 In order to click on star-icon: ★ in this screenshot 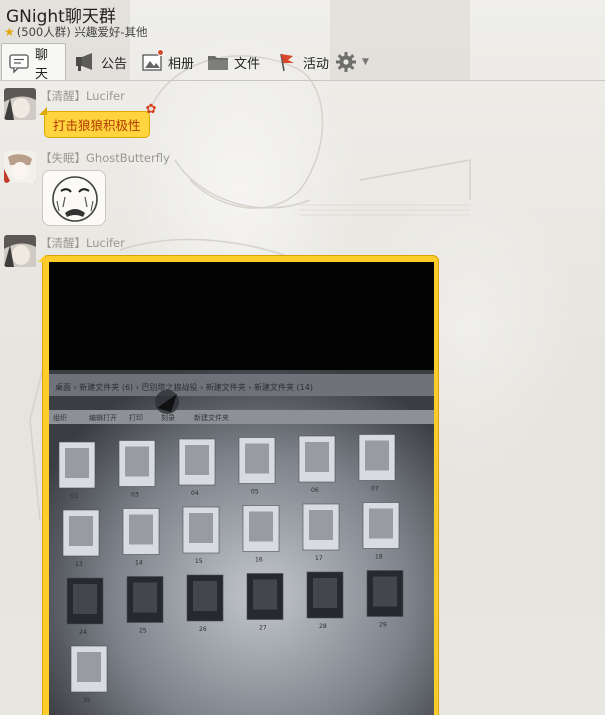, I will do `click(9, 32)`.